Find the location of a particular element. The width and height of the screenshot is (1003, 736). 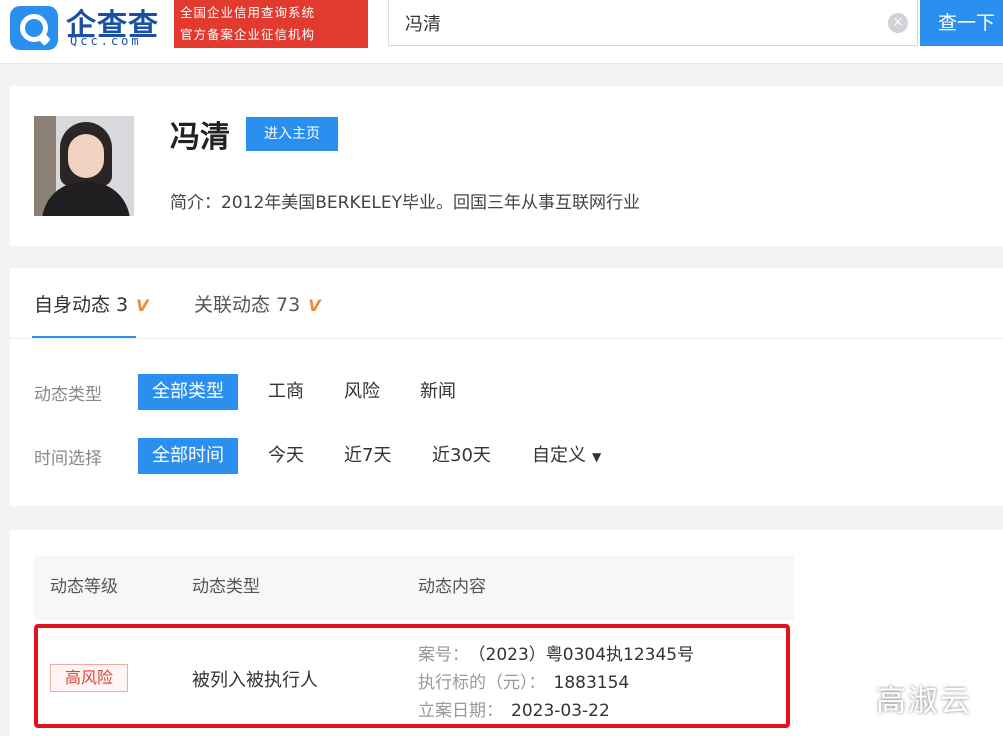

clear-icon: × is located at coordinates (898, 23).